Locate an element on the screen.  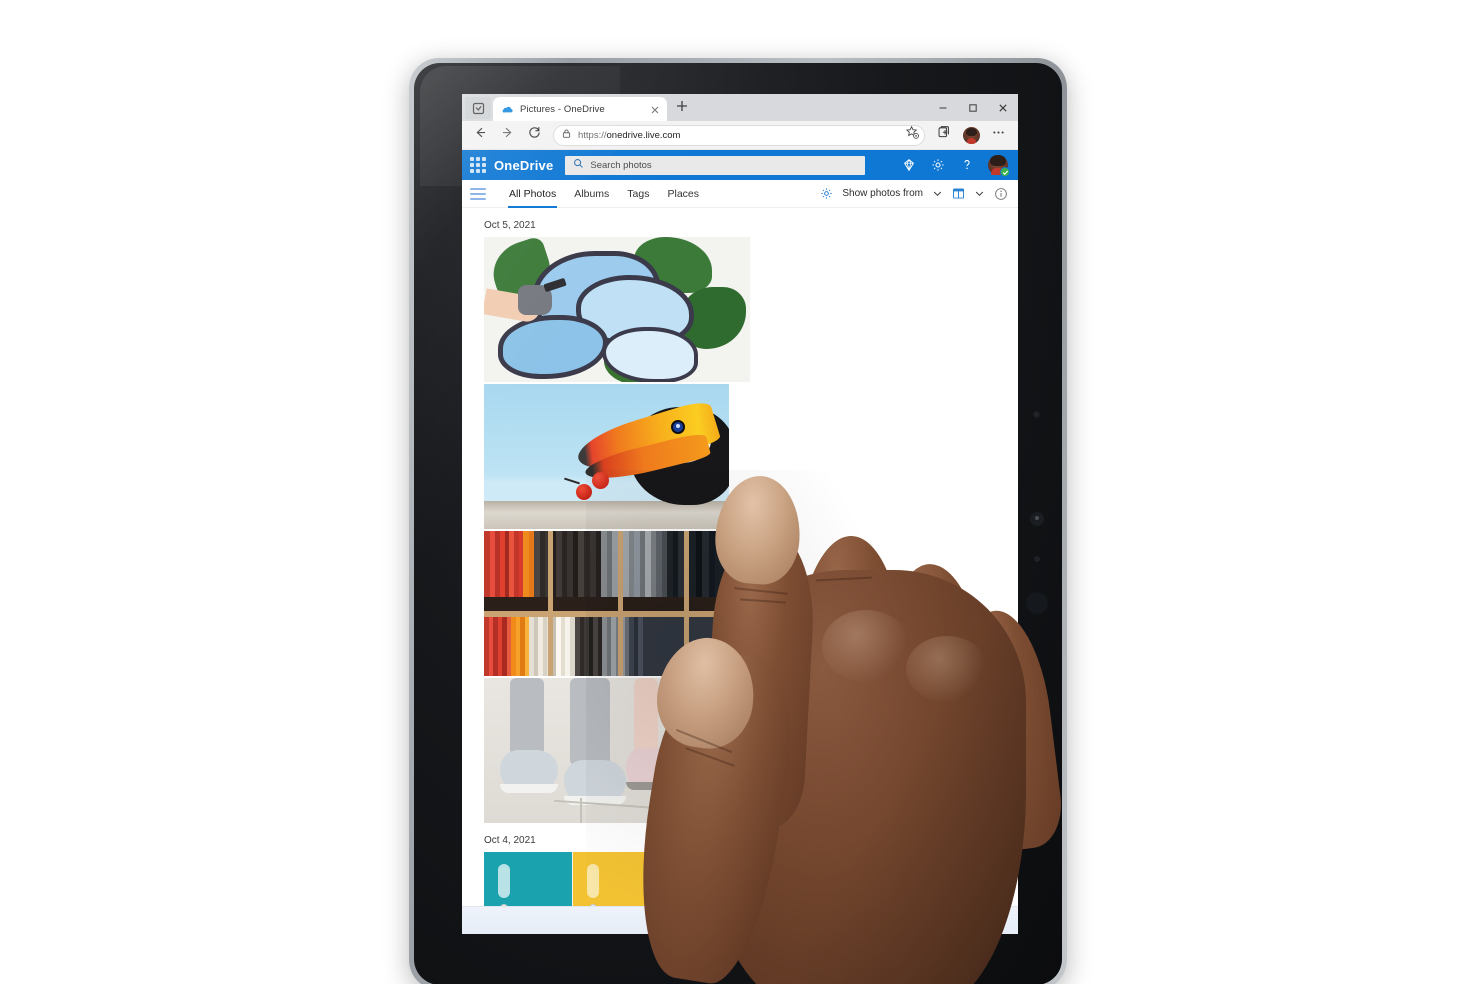
new-tab-button is located at coordinates (682, 108).